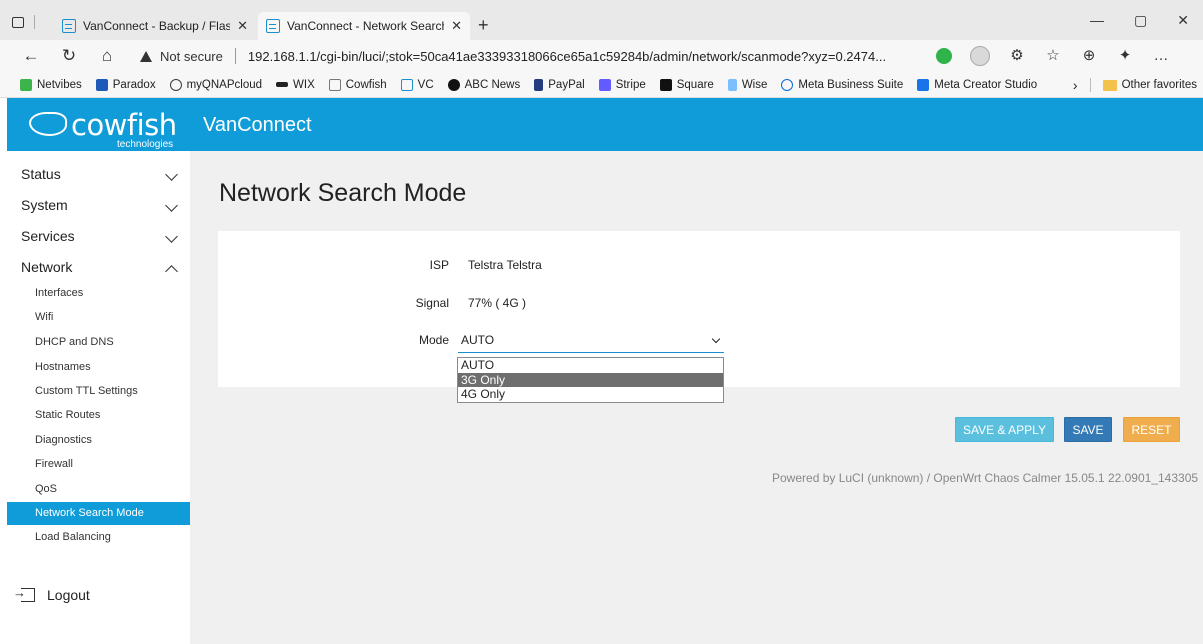  What do you see at coordinates (591, 342) in the screenshot?
I see `mode-select: AUTO` at bounding box center [591, 342].